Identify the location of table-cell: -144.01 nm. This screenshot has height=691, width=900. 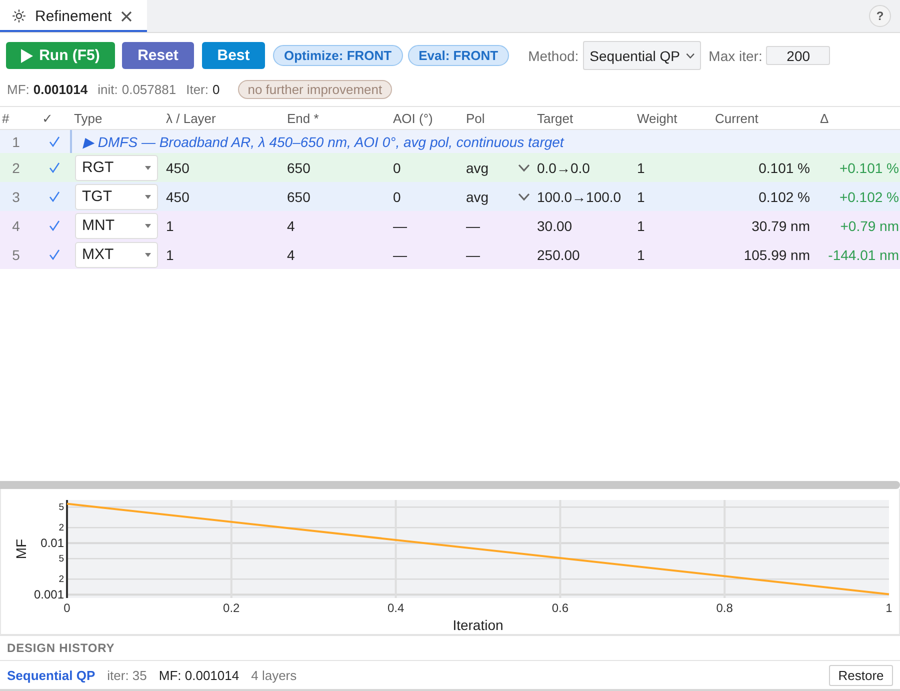
(864, 254).